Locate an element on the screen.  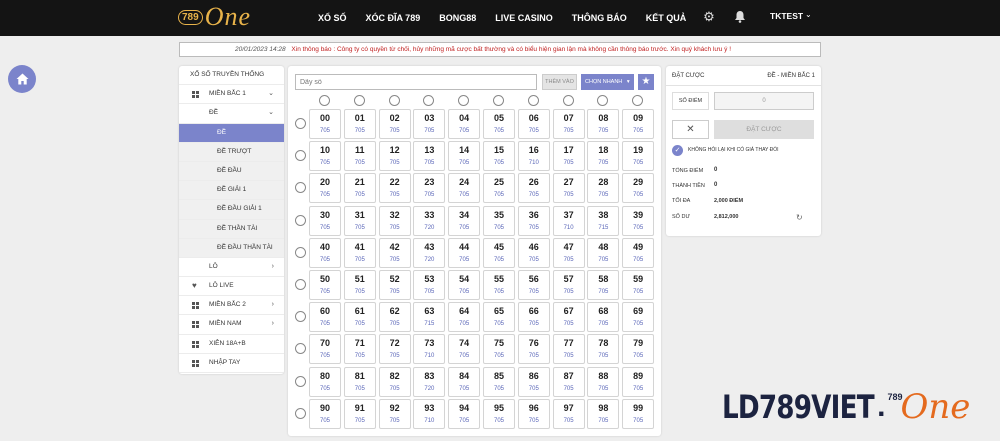
place-bet-button: ĐẶT CƯỢC is located at coordinates (764, 129).